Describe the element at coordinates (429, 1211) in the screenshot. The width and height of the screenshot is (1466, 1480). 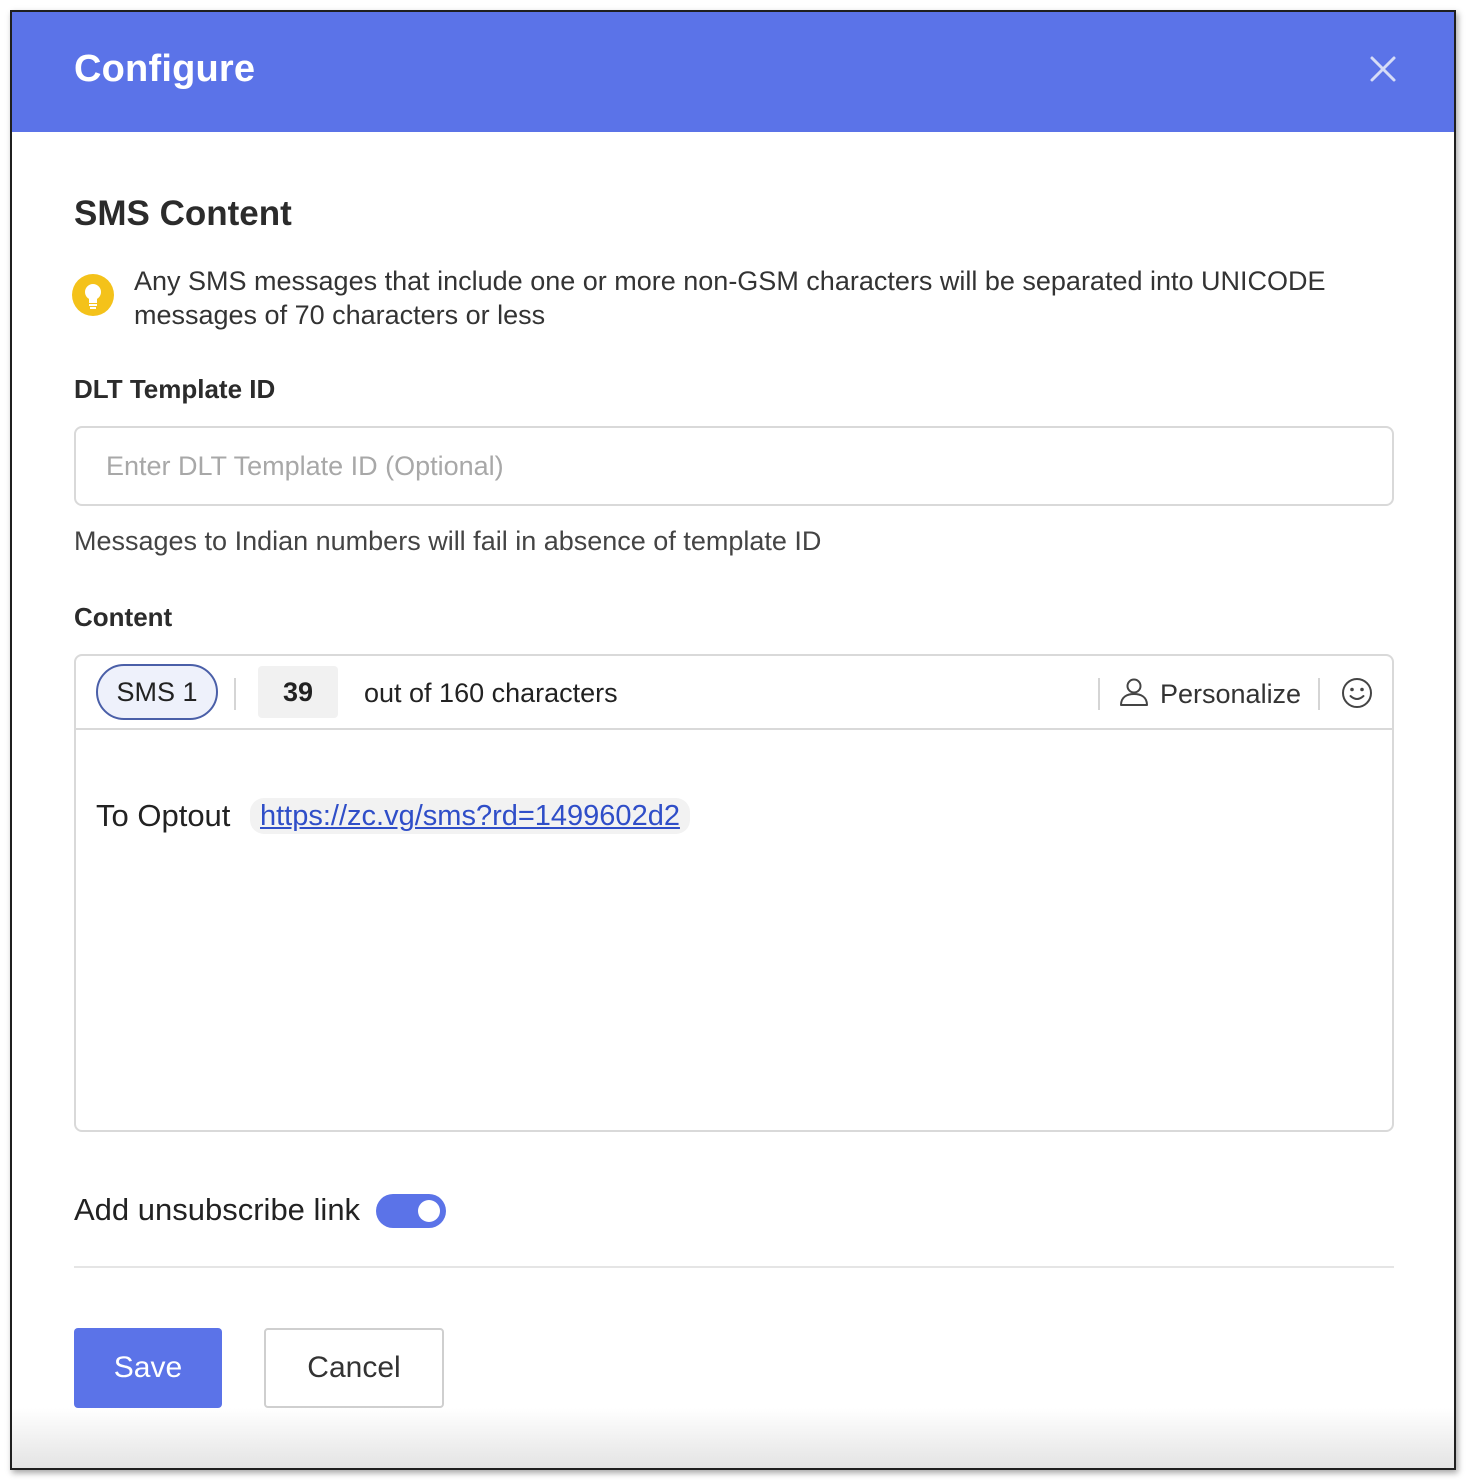
I see `toggle-knob` at that location.